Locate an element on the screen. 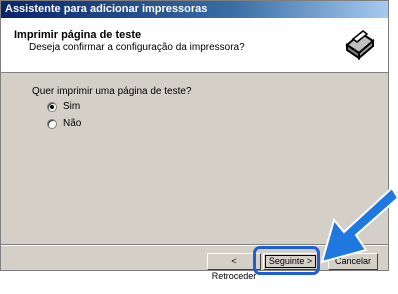  option-no: Não is located at coordinates (64, 123).